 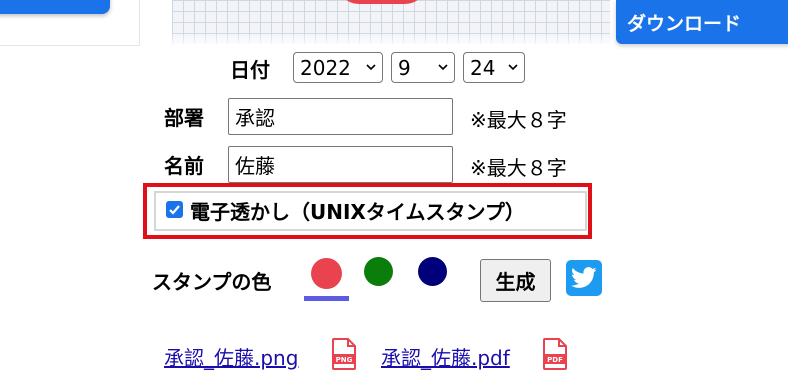 I want to click on pdf-file-icon: PDF, so click(x=555, y=354).